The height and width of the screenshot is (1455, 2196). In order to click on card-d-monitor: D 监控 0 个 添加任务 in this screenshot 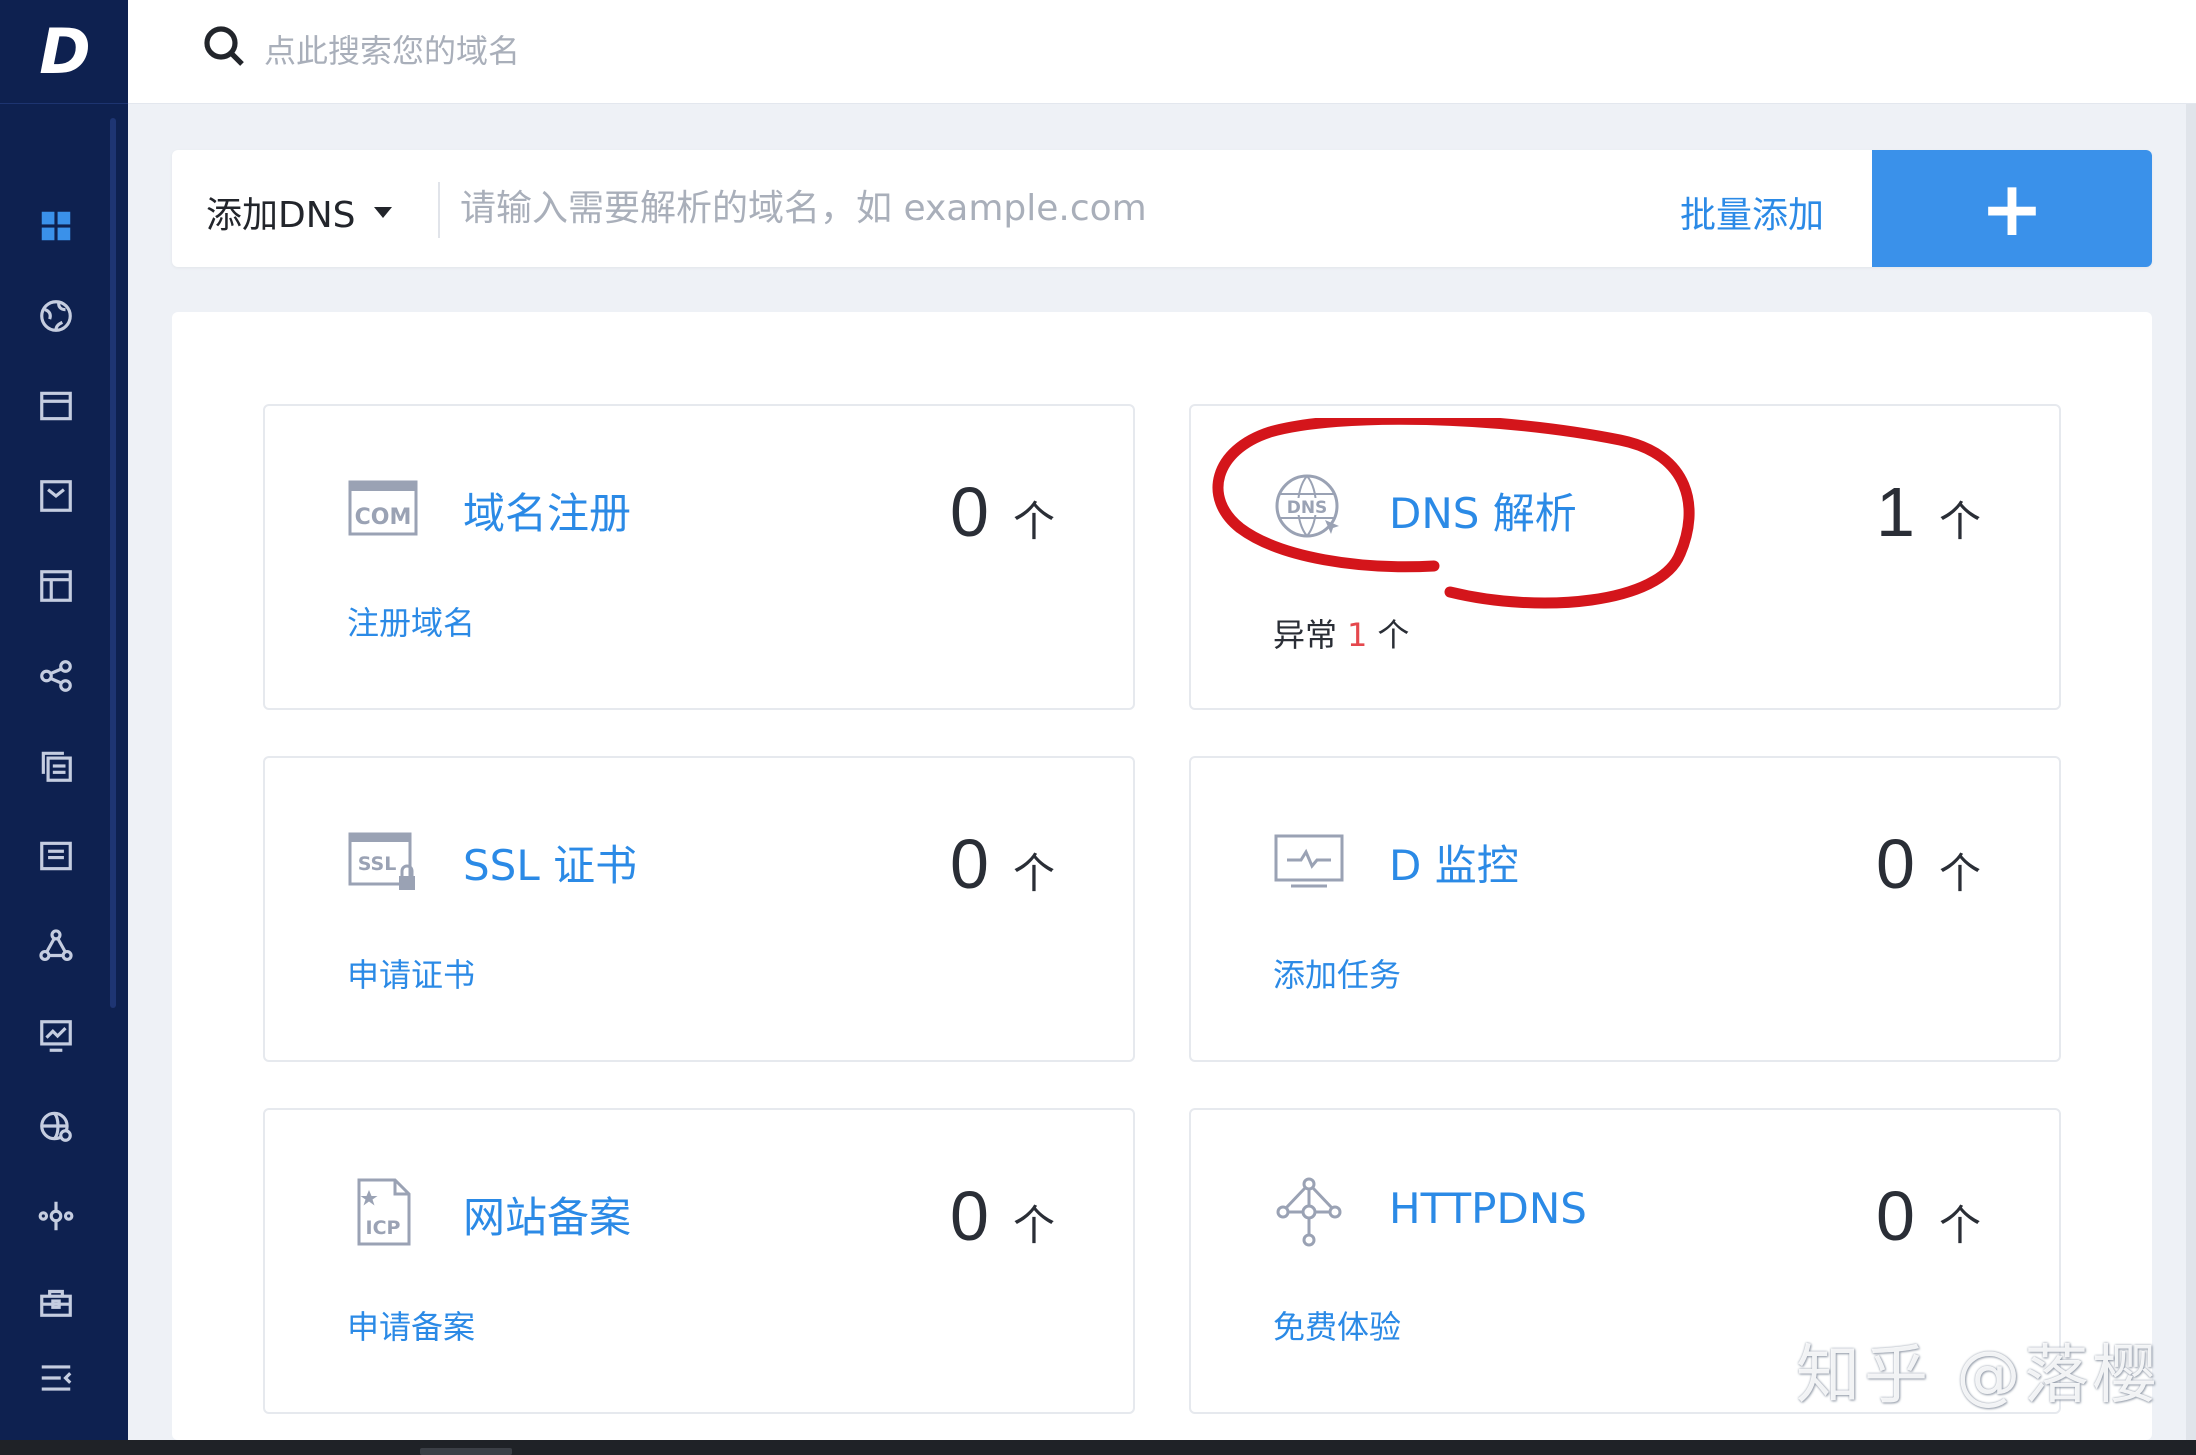, I will do `click(1625, 909)`.